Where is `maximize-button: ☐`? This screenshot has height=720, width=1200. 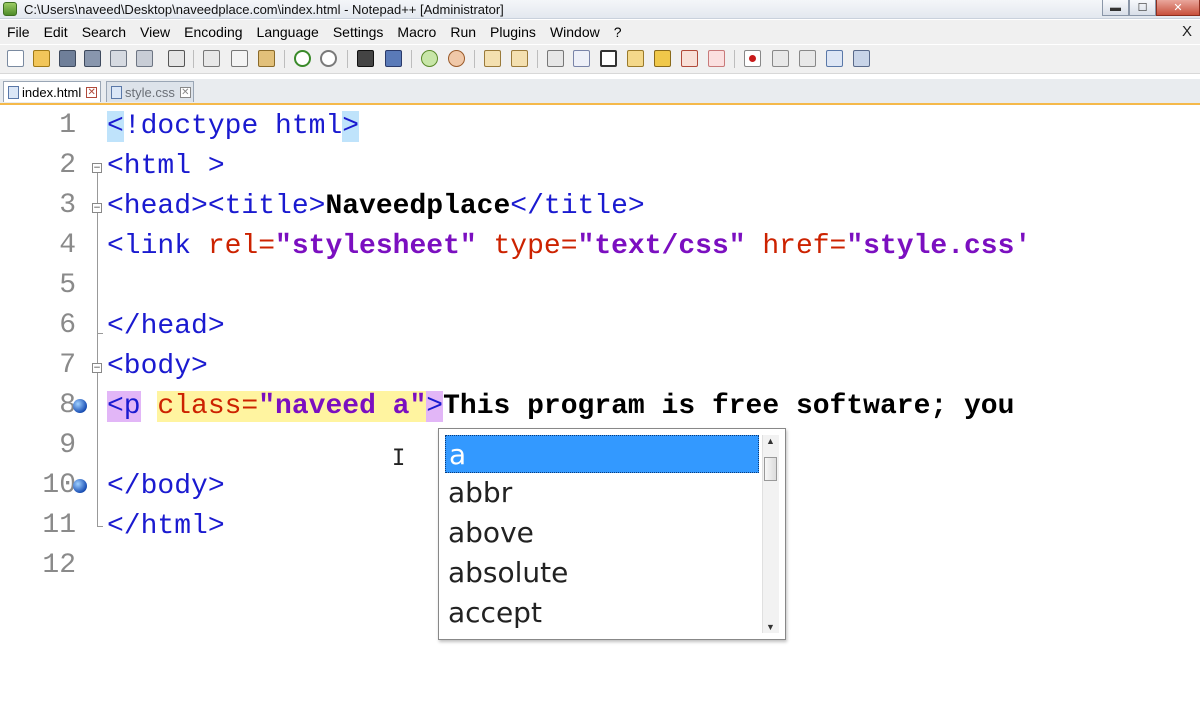
maximize-button: ☐ is located at coordinates (1142, 8).